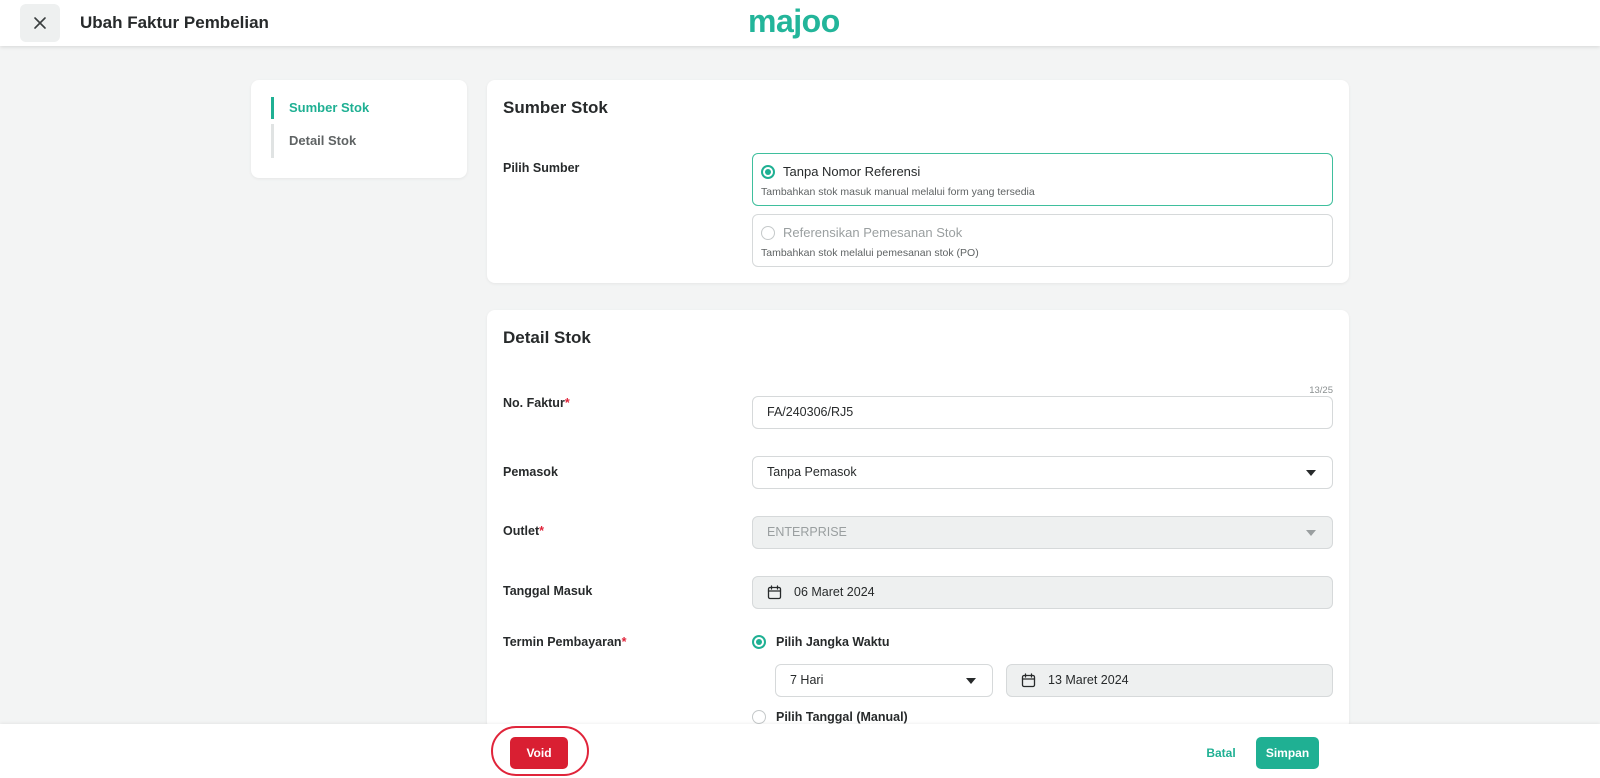 Image resolution: width=1600 pixels, height=778 pixels. Describe the element at coordinates (1169, 680) in the screenshot. I see `jatuh-tempo-date: 13 Maret 2024` at that location.